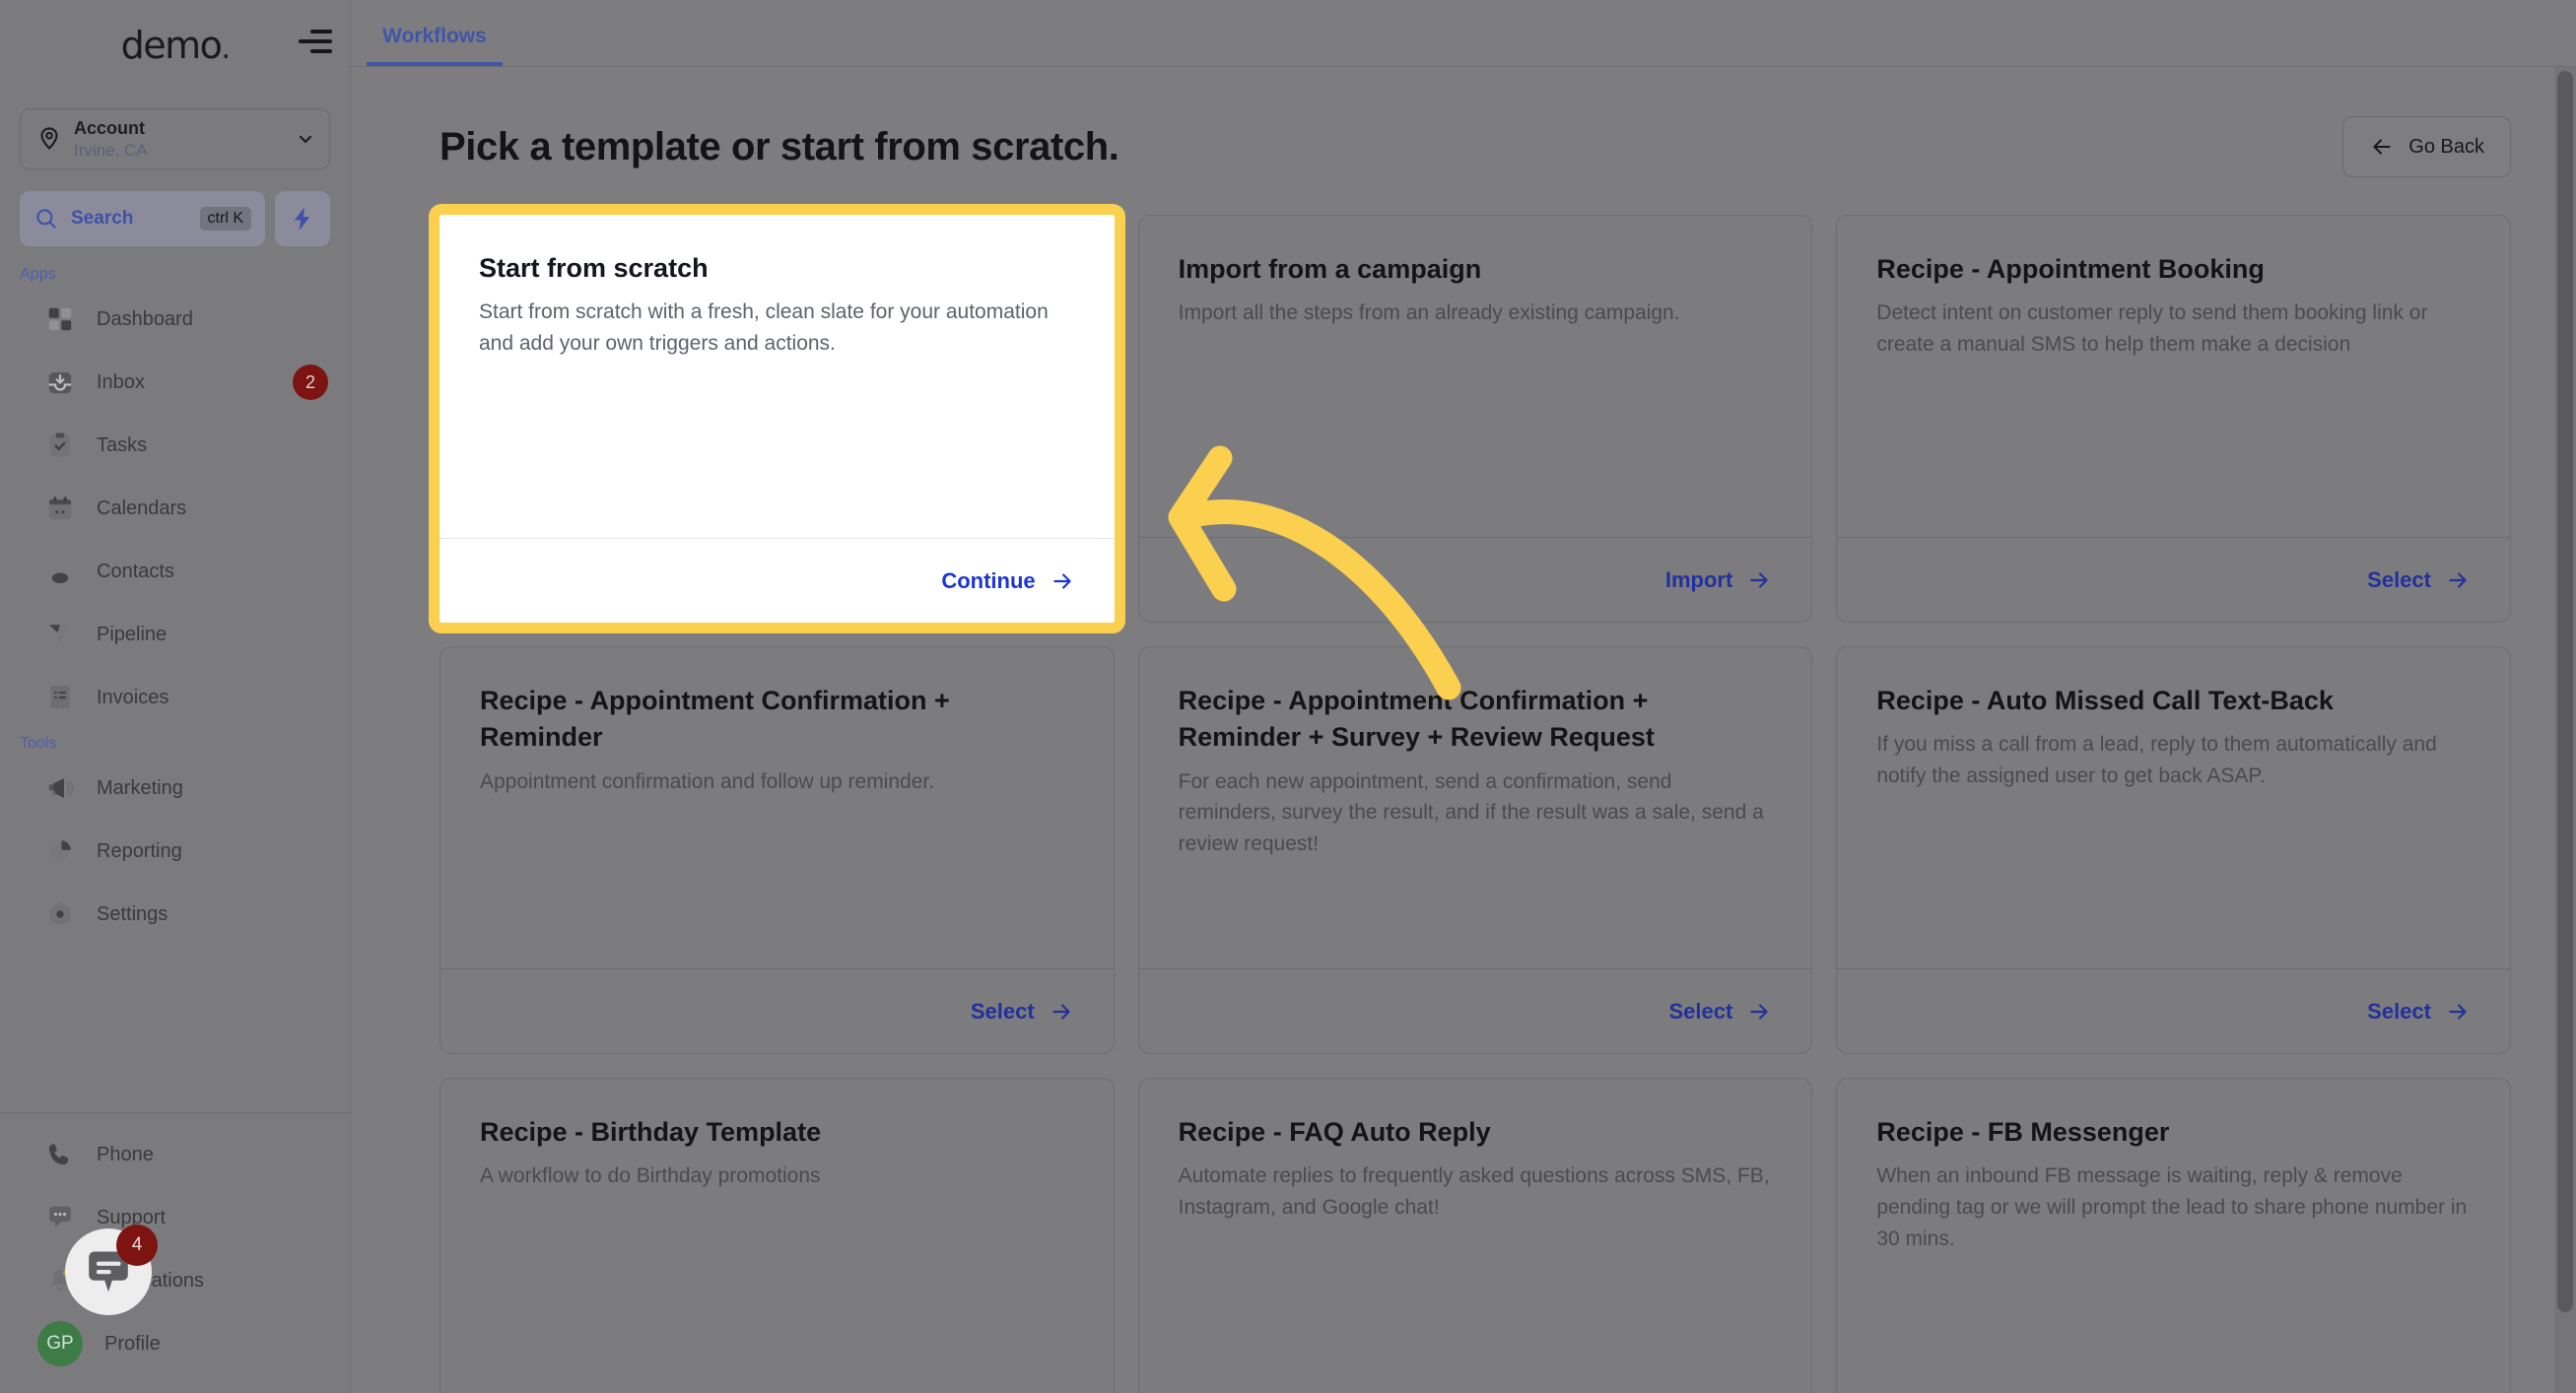  What do you see at coordinates (779, 146) in the screenshot?
I see `page-title: Pick a template or start from scratch.` at bounding box center [779, 146].